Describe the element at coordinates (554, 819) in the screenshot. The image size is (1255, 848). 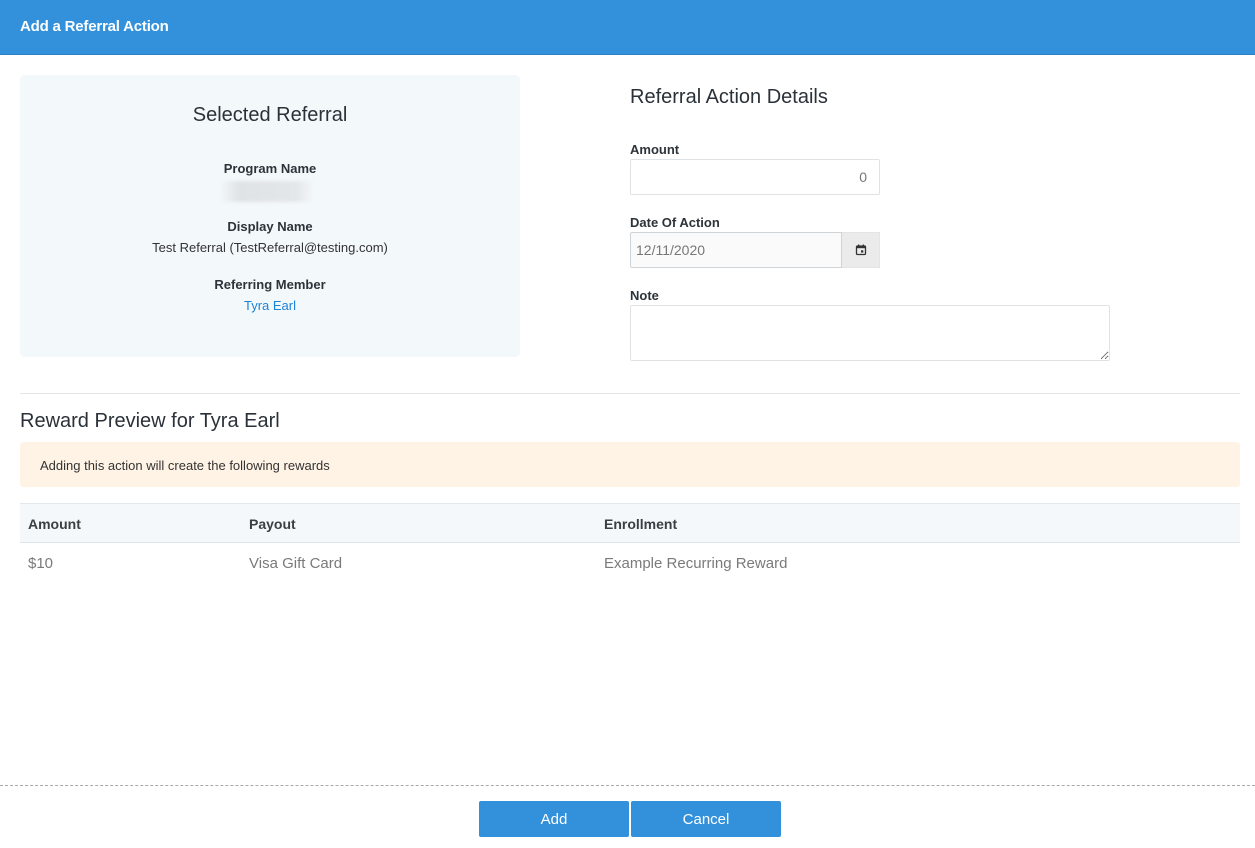
I see `add-button: Add` at that location.